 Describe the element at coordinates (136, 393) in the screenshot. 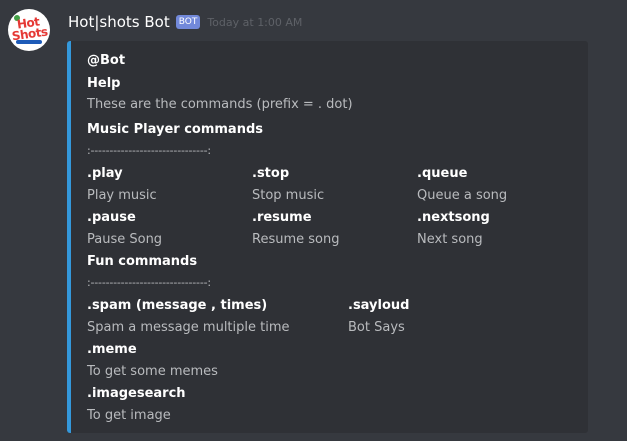

I see `command-name: .imagesearch` at that location.